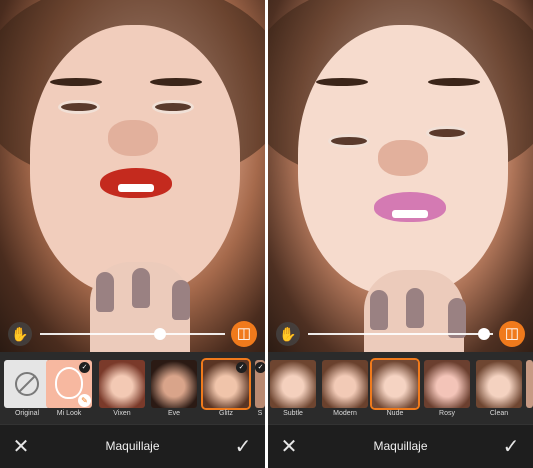  Describe the element at coordinates (395, 413) in the screenshot. I see `look-label: Nude` at that location.